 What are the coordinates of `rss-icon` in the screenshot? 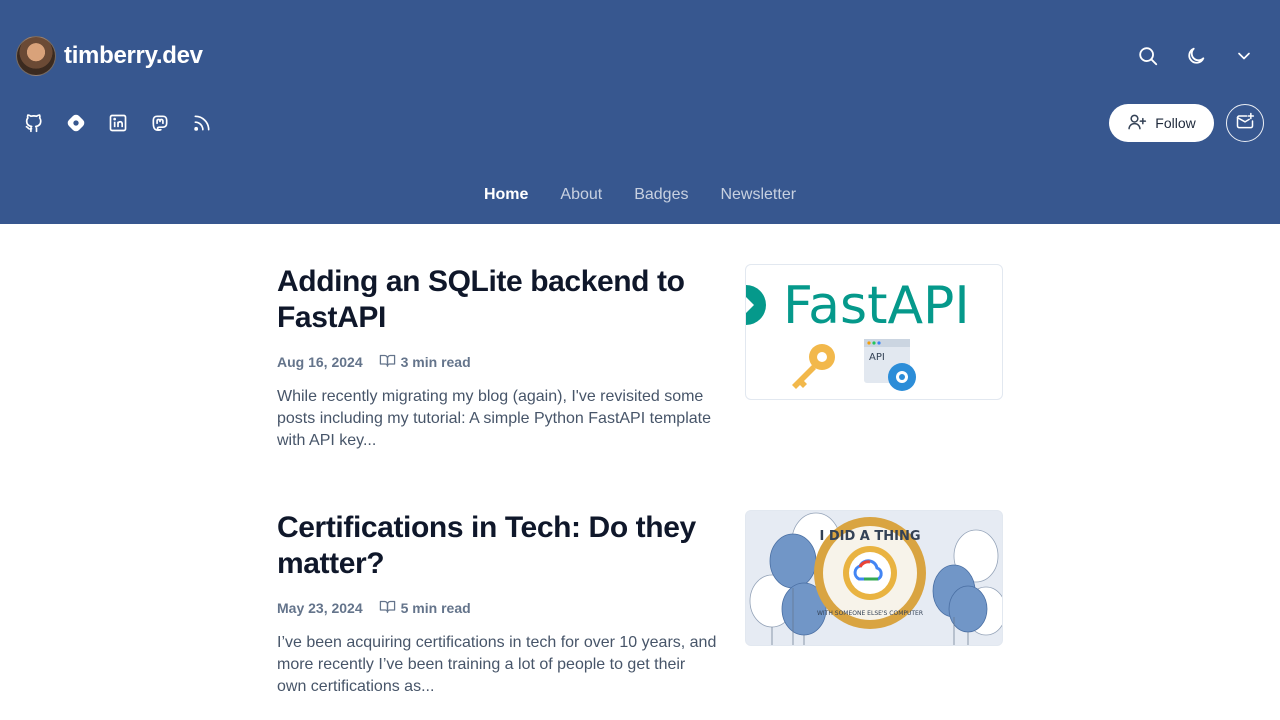 It's located at (202, 123).